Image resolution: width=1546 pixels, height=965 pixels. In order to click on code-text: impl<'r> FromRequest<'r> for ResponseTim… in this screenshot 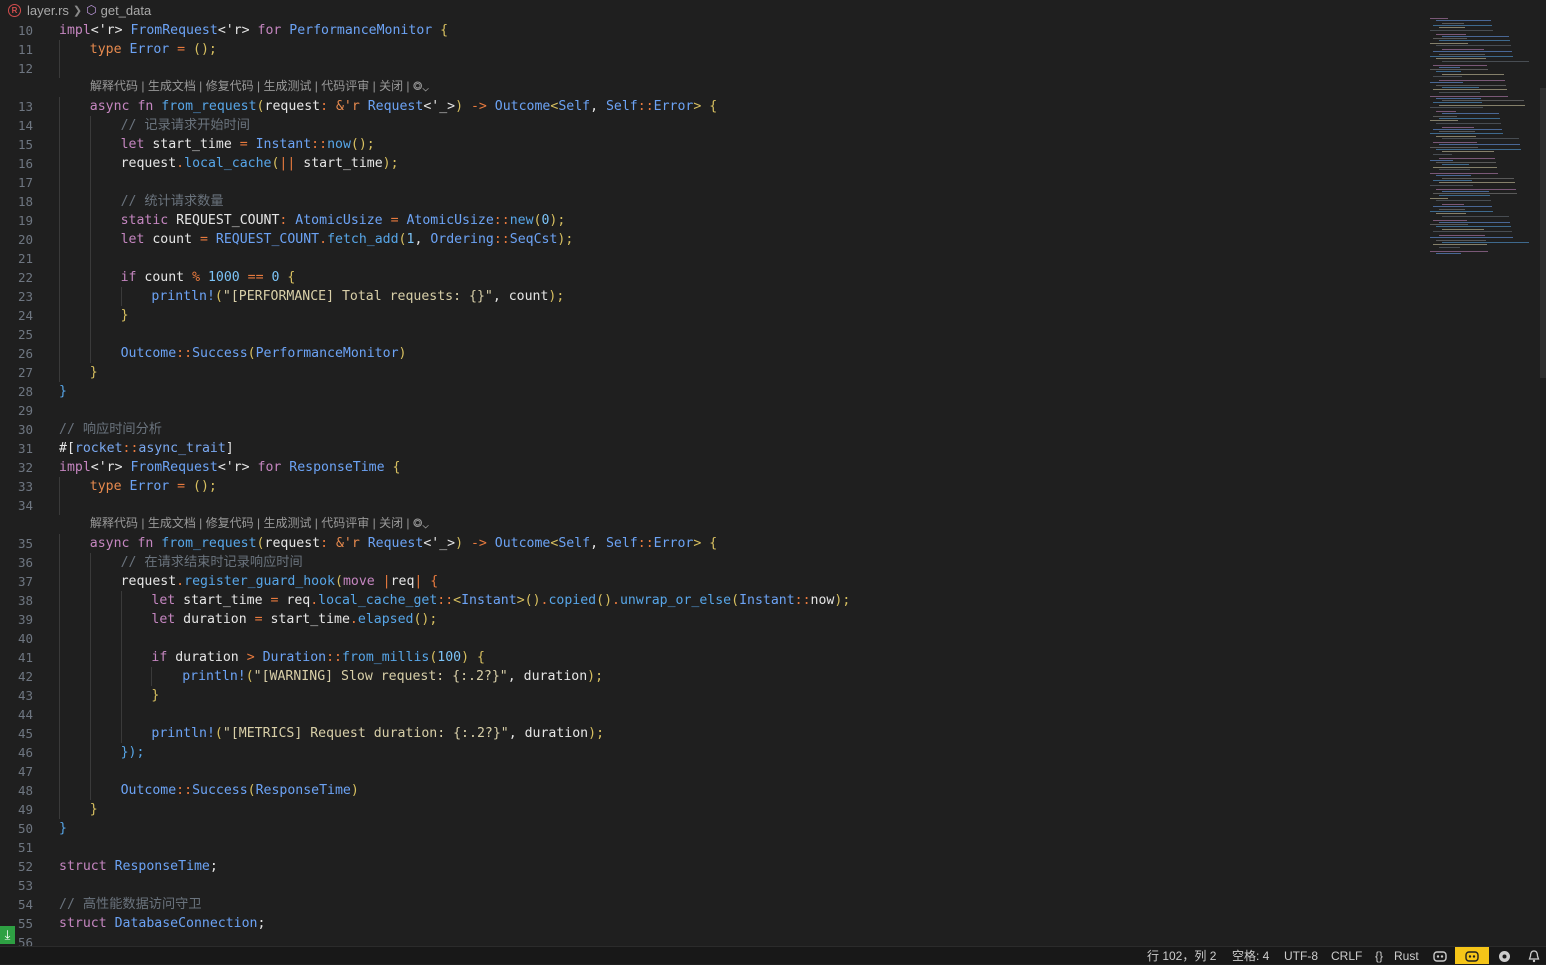, I will do `click(229, 467)`.